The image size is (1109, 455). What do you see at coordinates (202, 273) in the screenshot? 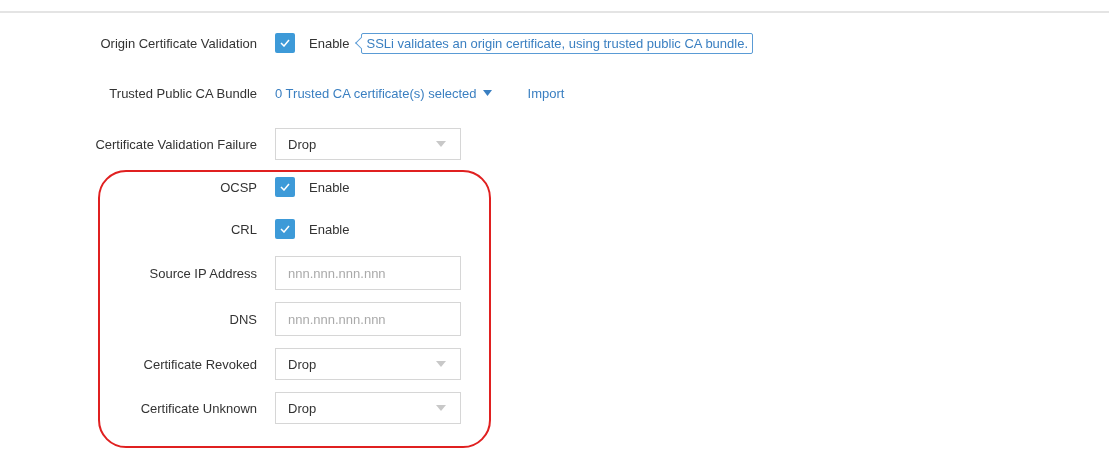
I see `field-label: Source IP Address` at bounding box center [202, 273].